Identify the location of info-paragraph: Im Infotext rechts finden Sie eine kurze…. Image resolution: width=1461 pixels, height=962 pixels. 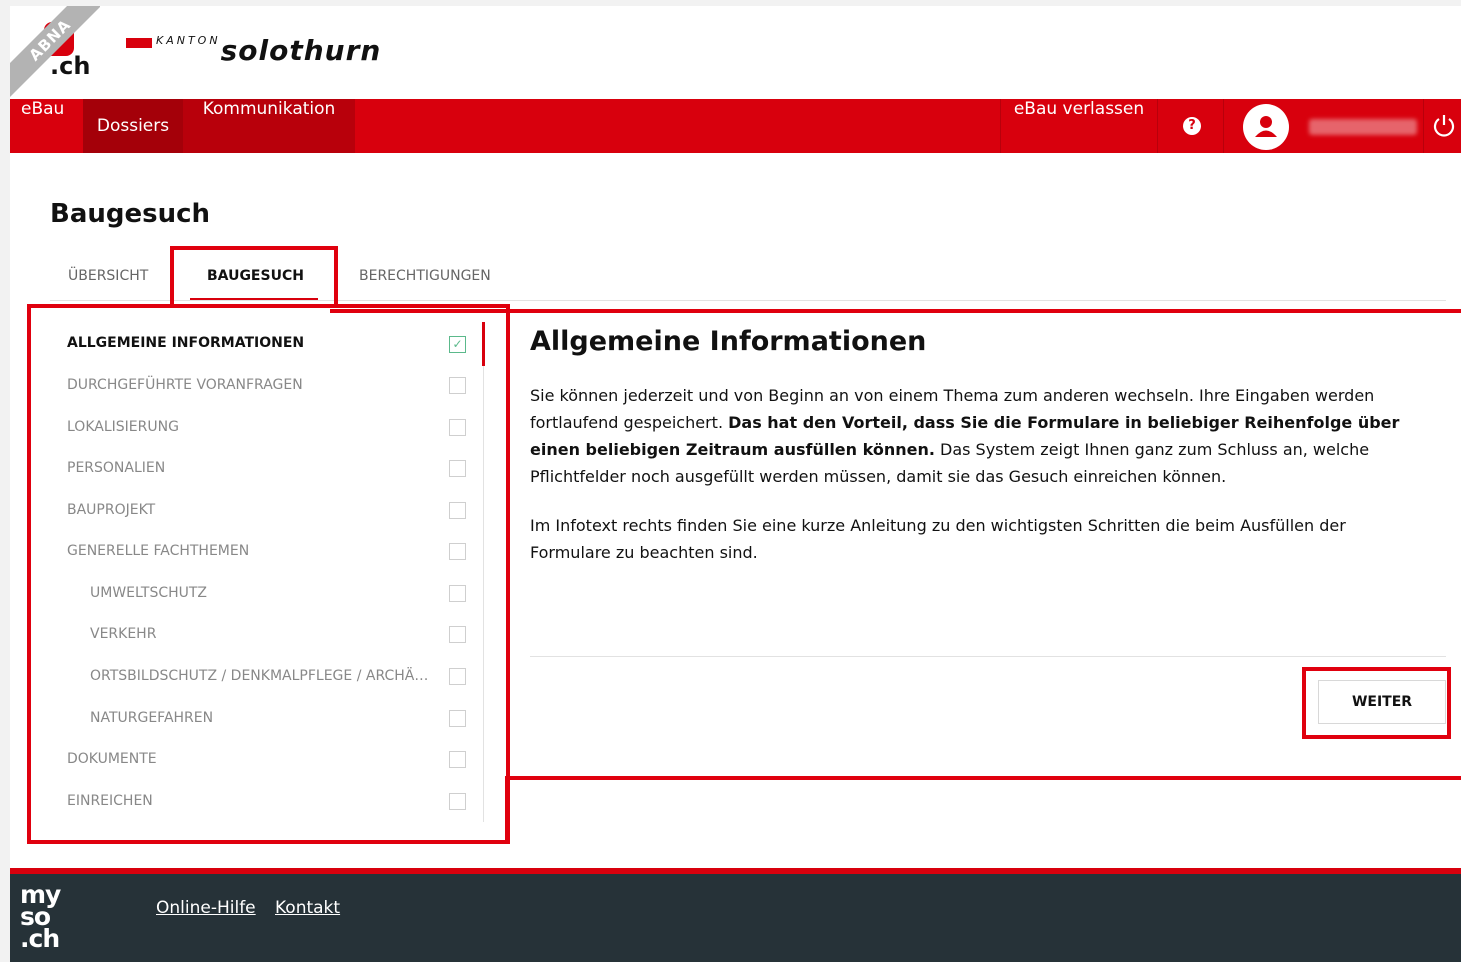
(938, 539).